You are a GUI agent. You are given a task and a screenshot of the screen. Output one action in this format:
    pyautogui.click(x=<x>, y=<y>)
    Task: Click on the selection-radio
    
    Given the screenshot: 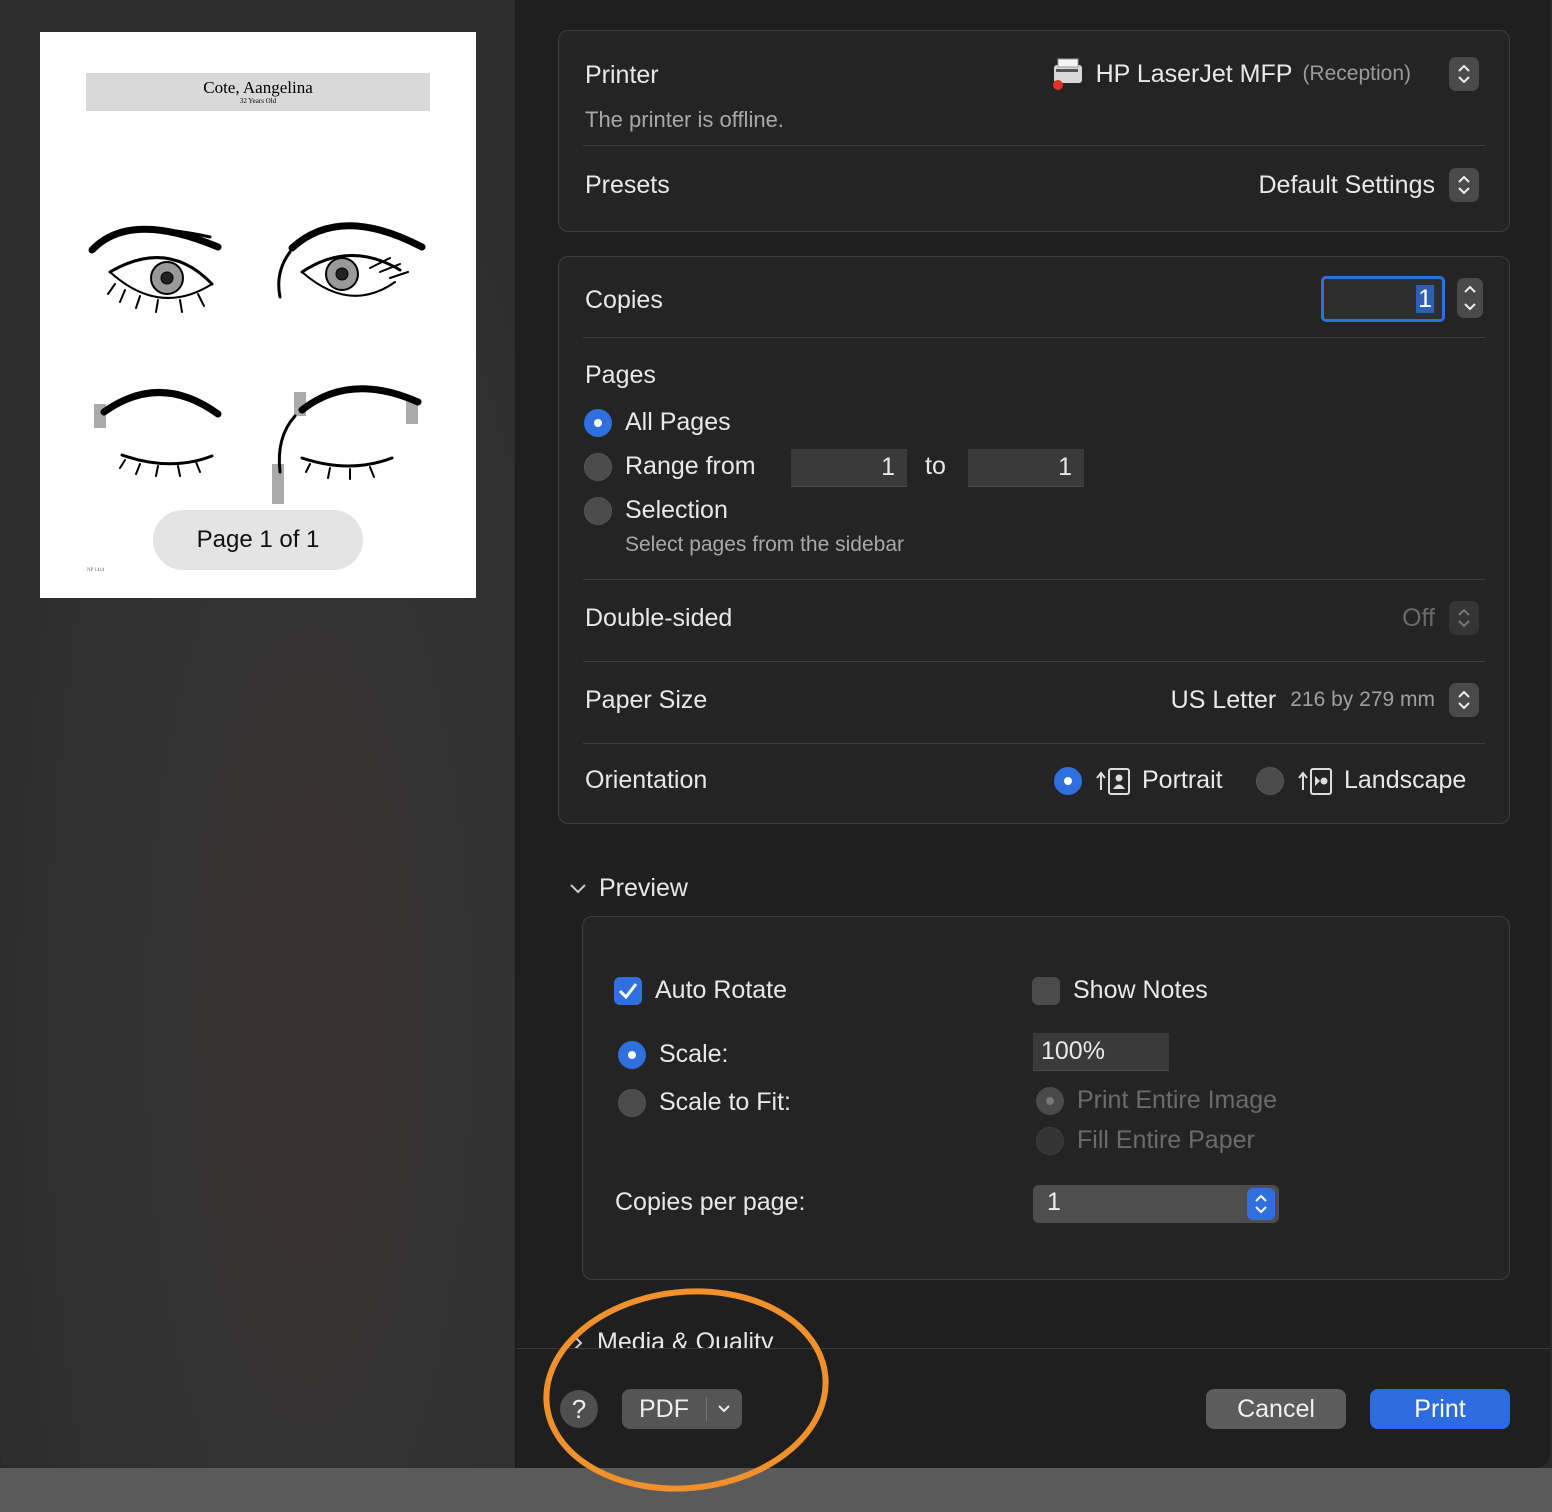 What is the action you would take?
    pyautogui.click(x=598, y=511)
    